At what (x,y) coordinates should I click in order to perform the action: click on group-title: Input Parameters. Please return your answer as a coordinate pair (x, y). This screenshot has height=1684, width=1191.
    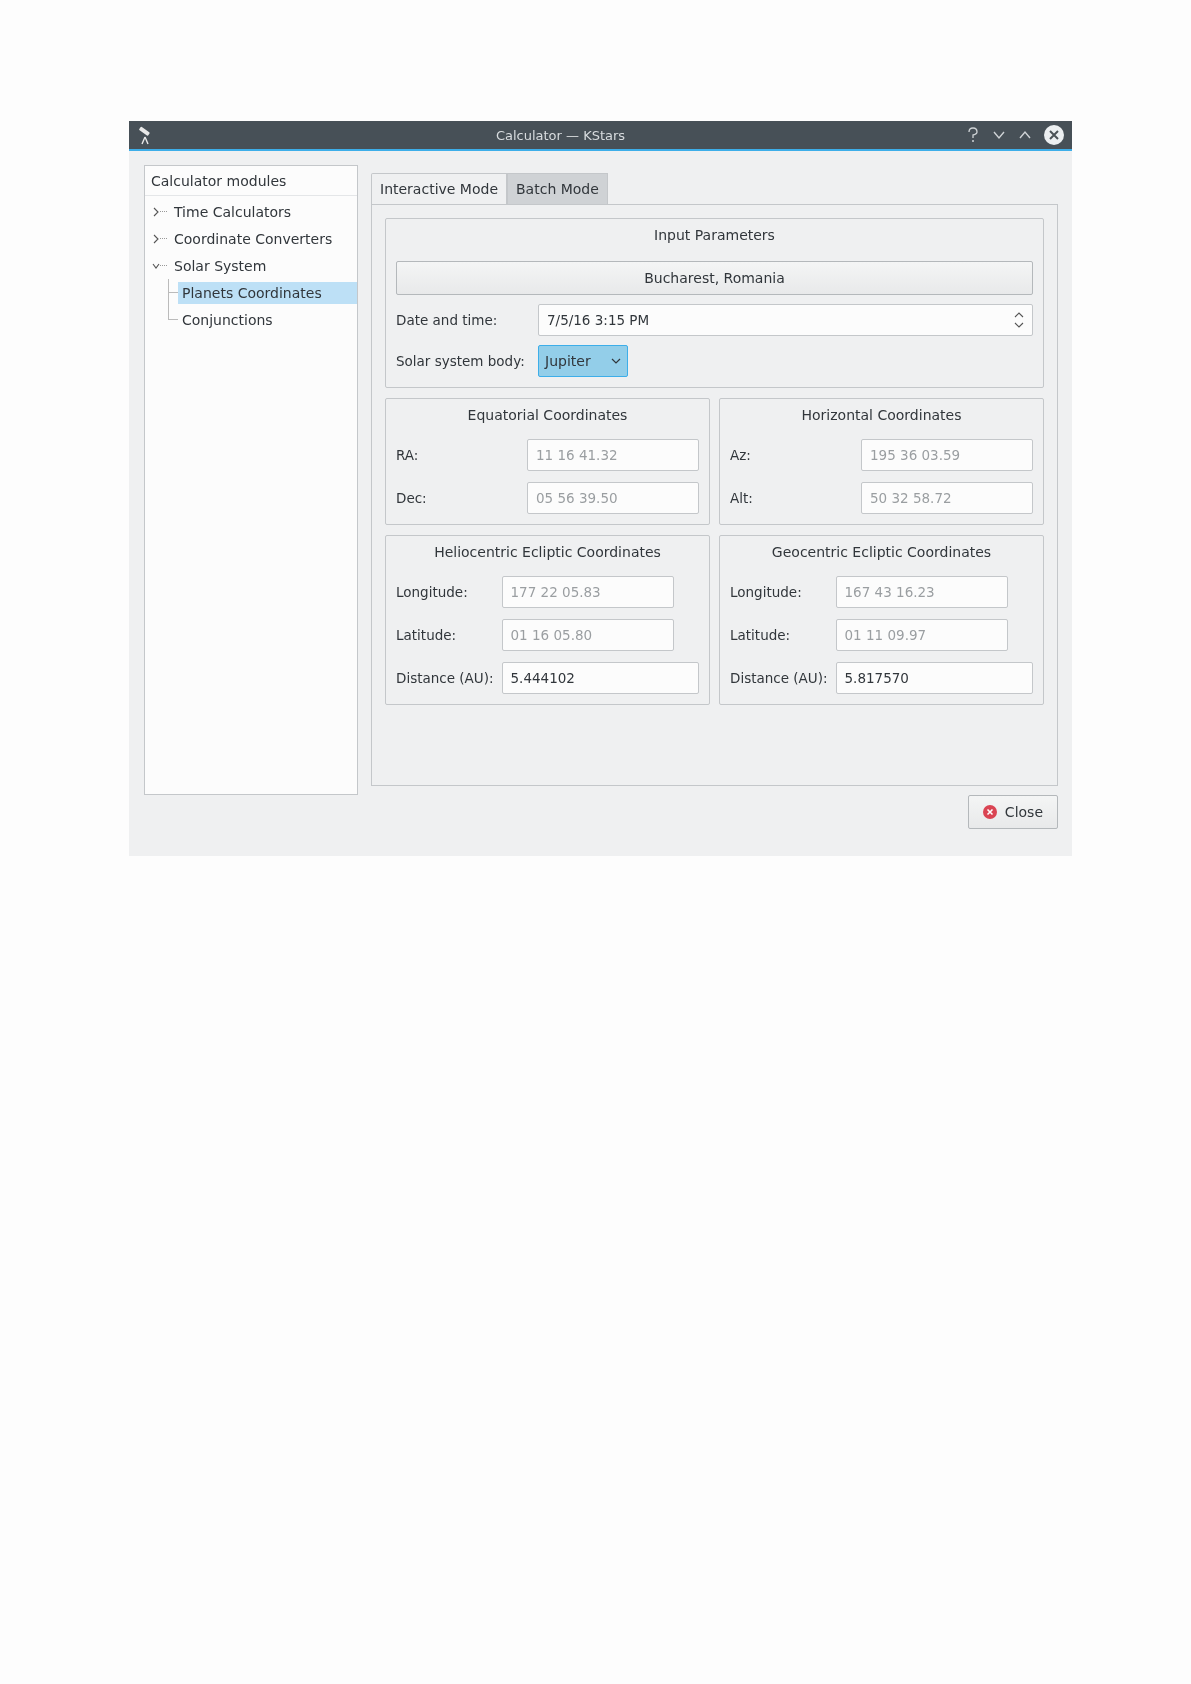
    Looking at the image, I should click on (714, 235).